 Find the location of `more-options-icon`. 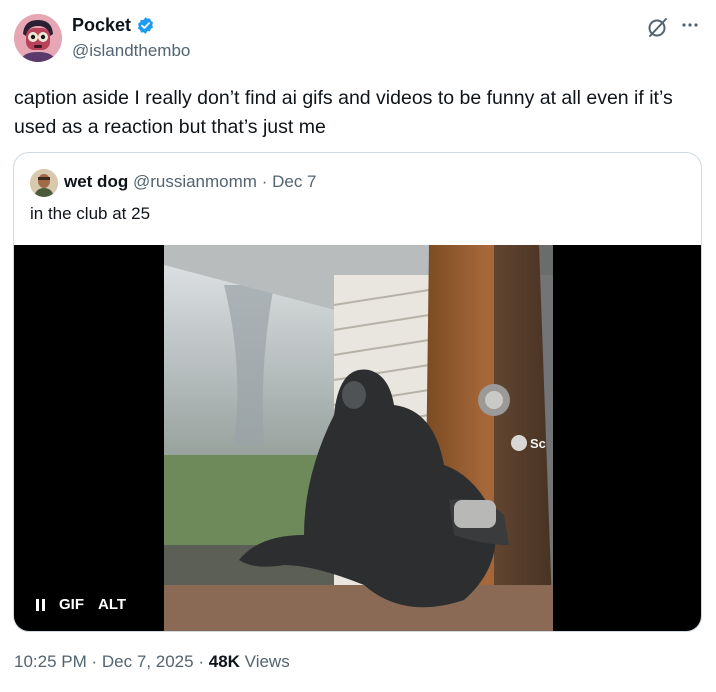

more-options-icon is located at coordinates (690, 26).